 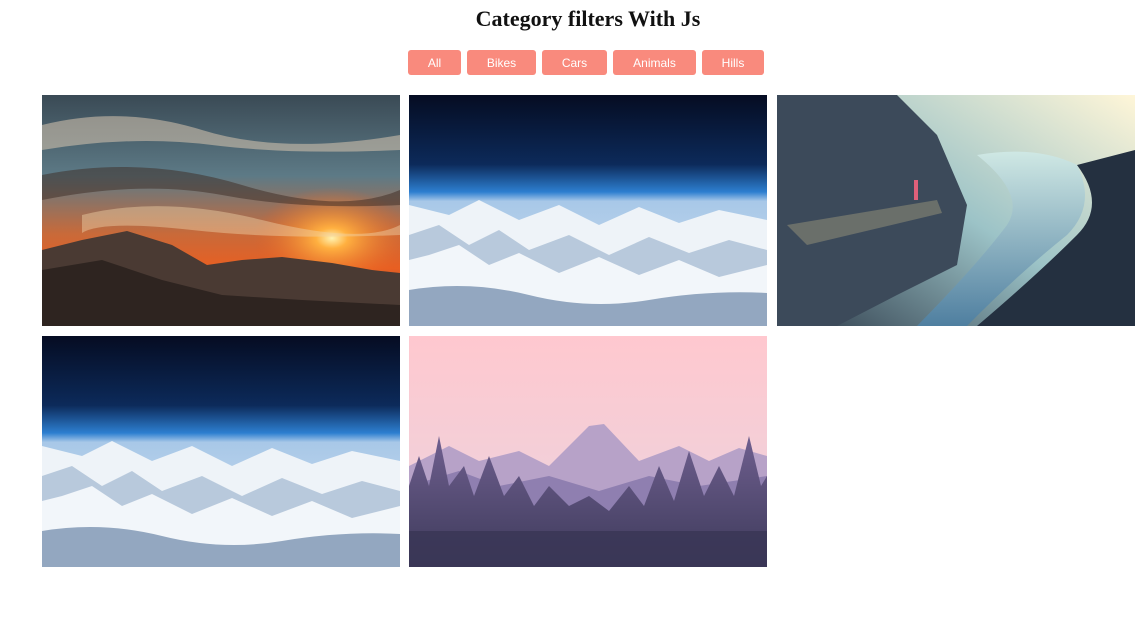 What do you see at coordinates (221, 210) in the screenshot?
I see `gallery-image-mountain-sunset` at bounding box center [221, 210].